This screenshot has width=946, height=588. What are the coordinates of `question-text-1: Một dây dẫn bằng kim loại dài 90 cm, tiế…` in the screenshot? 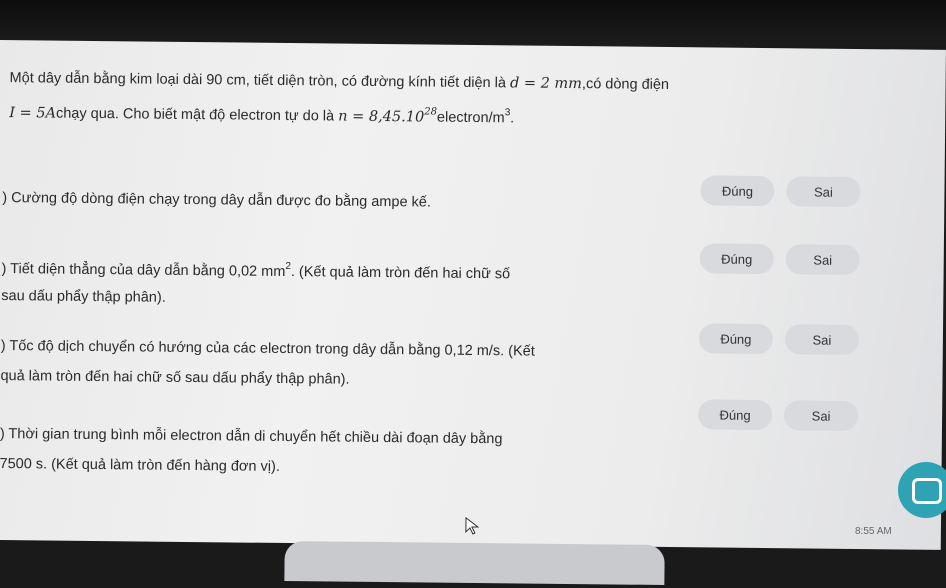 It's located at (260, 81).